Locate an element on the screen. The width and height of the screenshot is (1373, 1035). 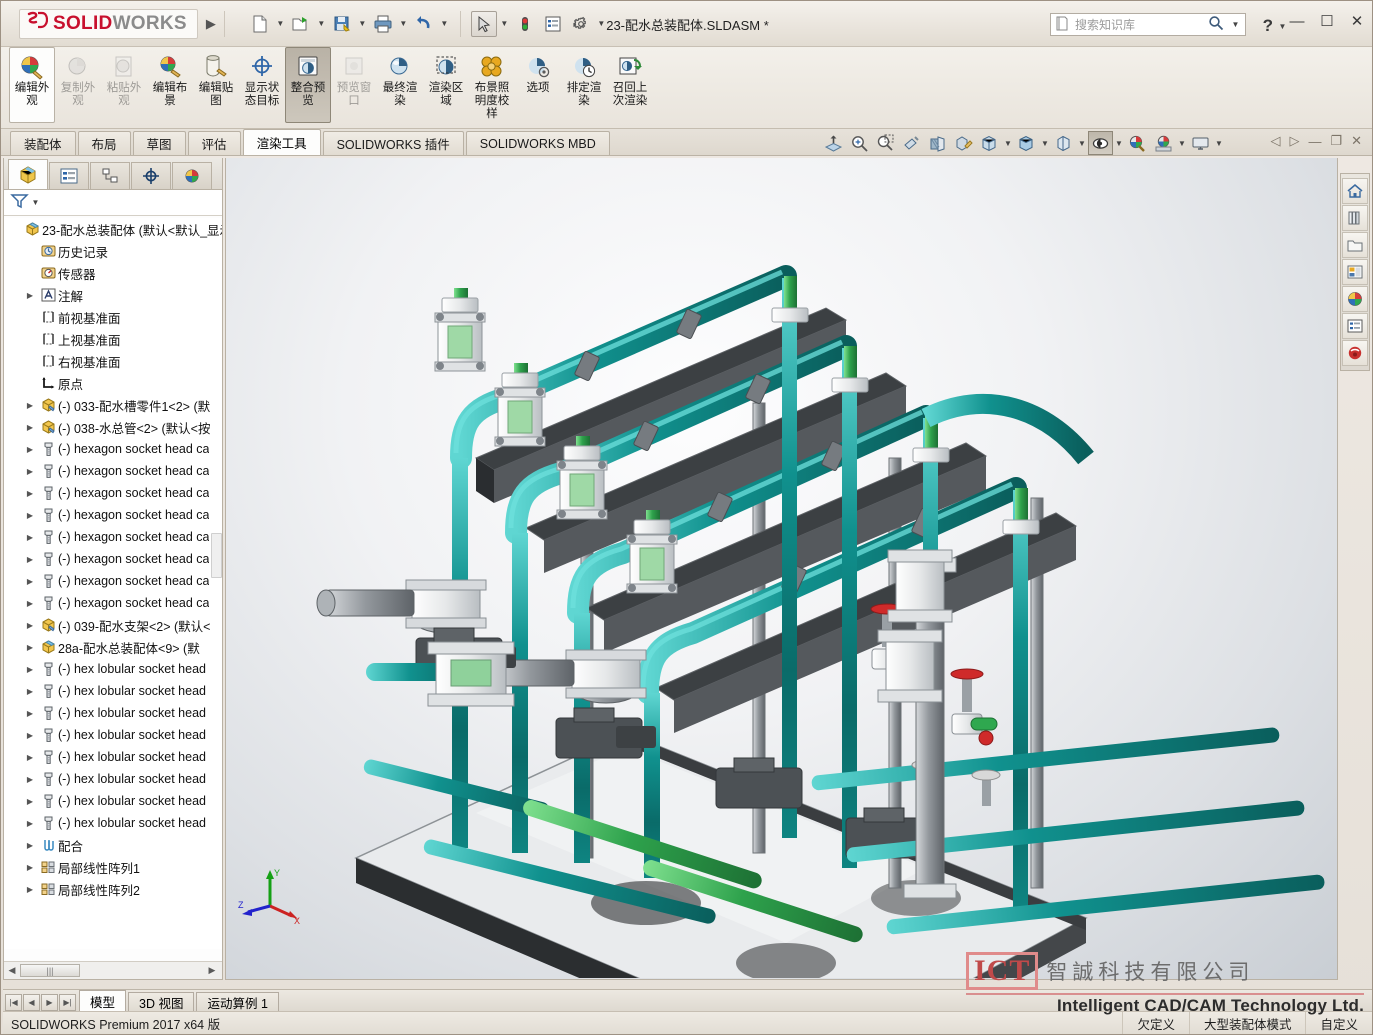
new-file-dropdown: ▼ is located at coordinates (280, 24).